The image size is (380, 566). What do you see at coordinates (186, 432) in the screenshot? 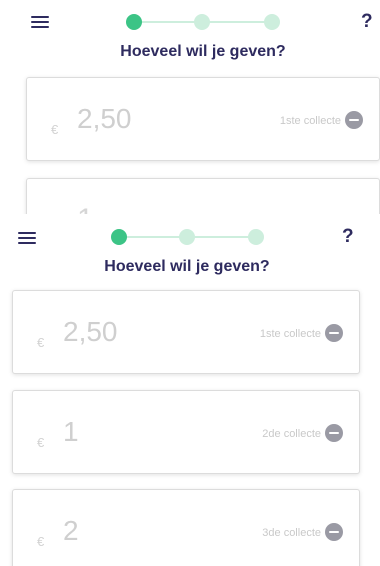
I see `amount-card-2: € 1 2de collecte` at bounding box center [186, 432].